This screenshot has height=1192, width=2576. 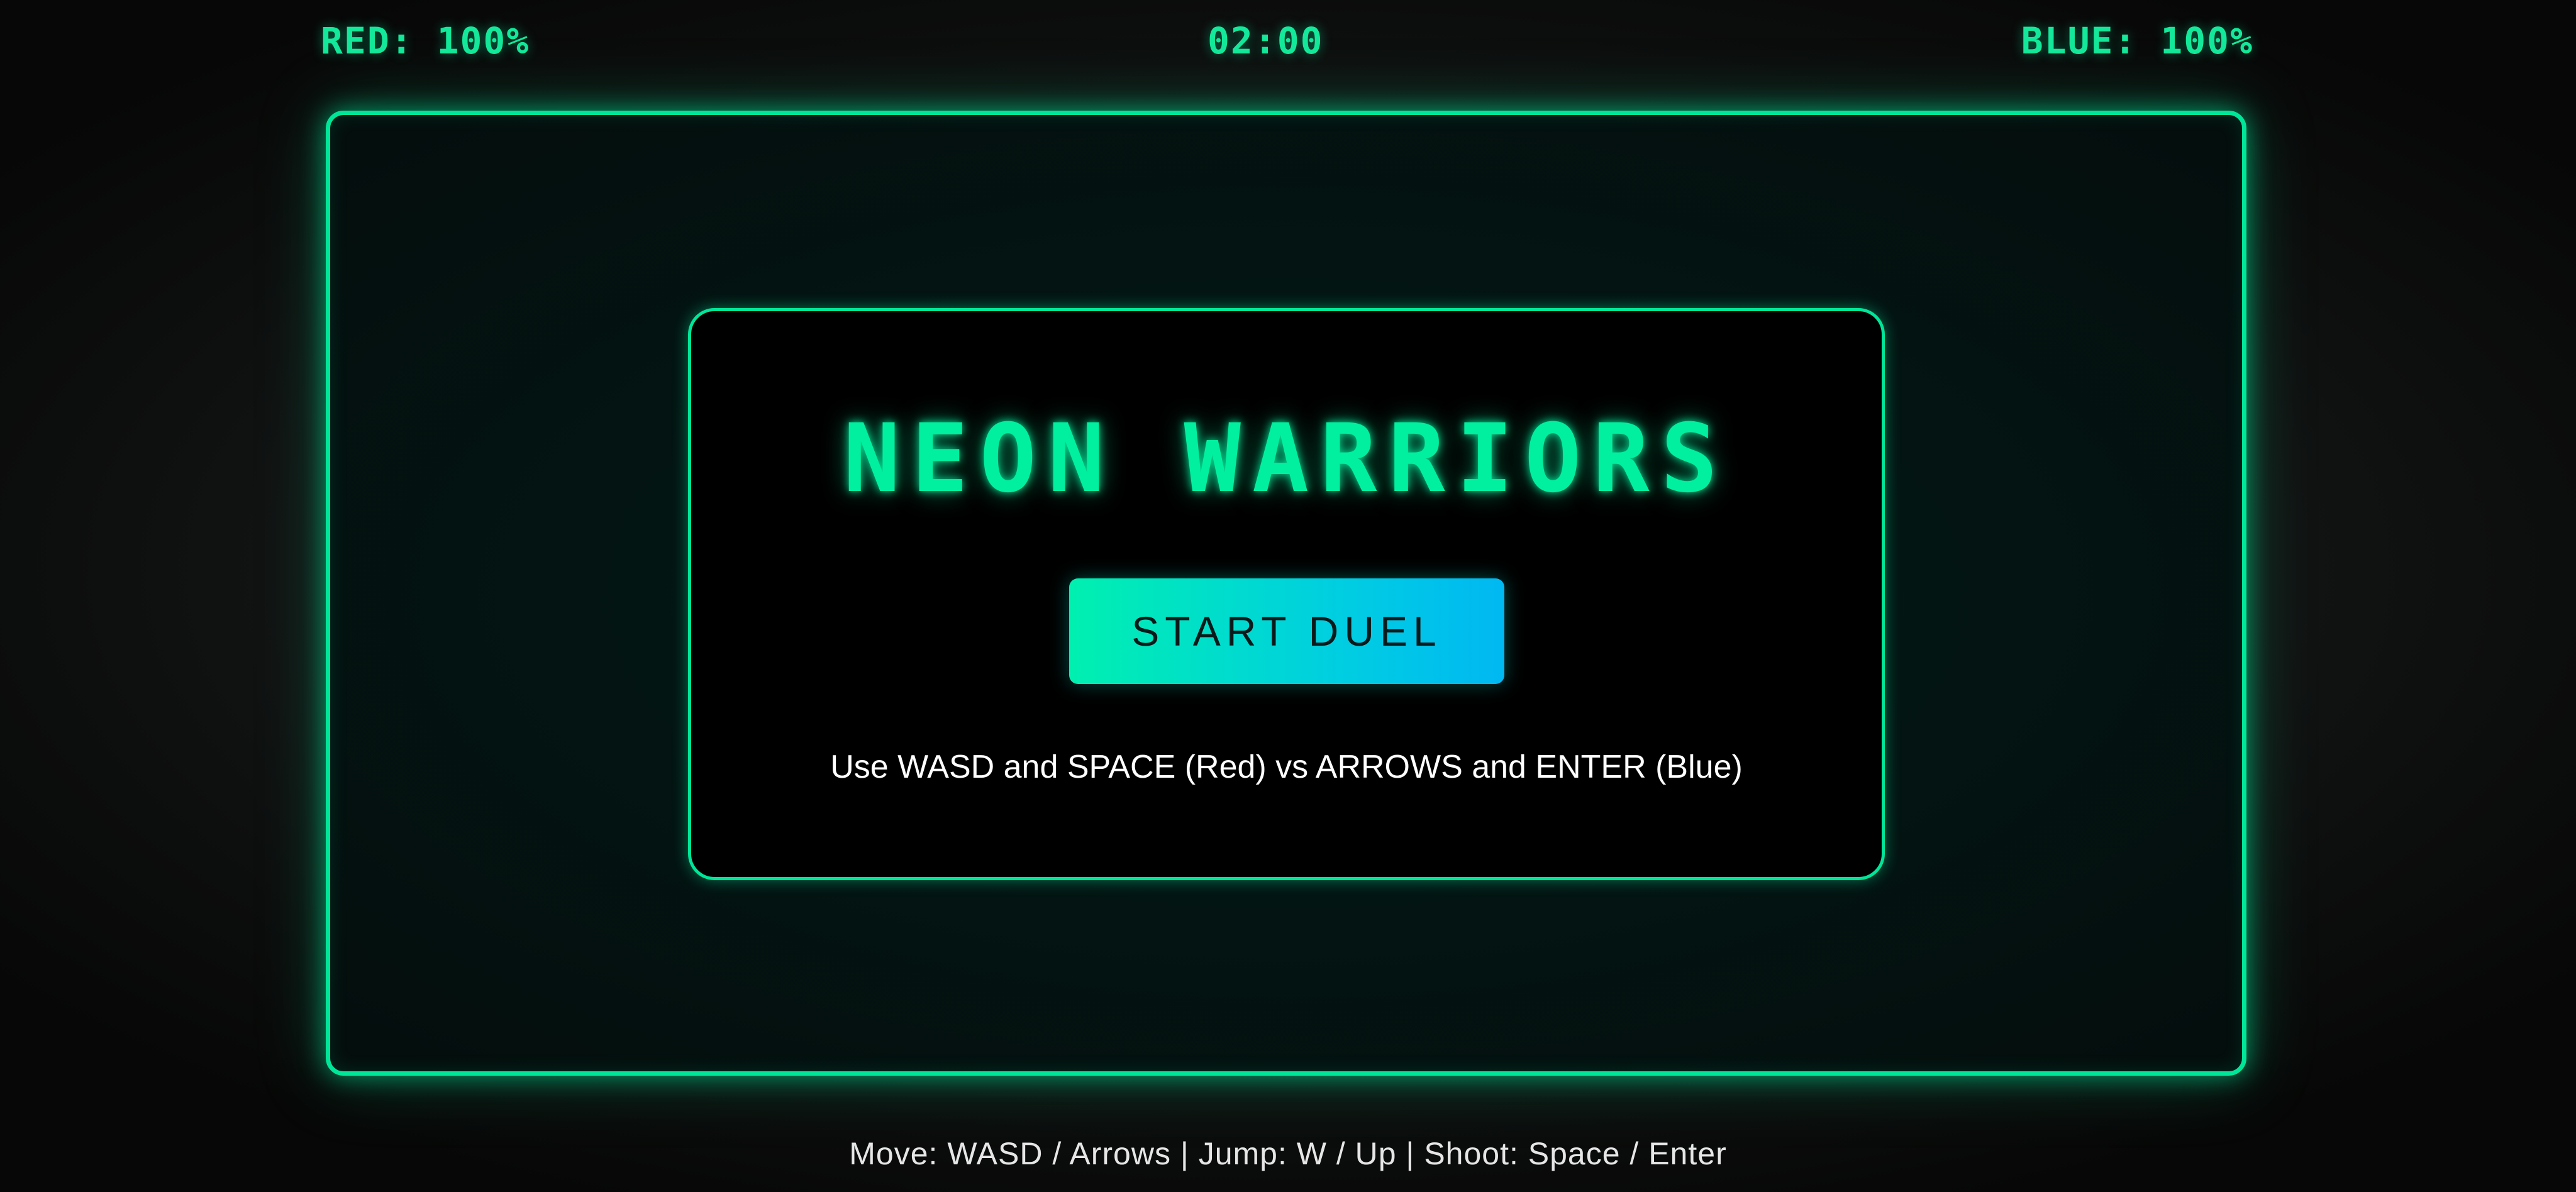 What do you see at coordinates (1266, 40) in the screenshot?
I see `match-timer: 02:00` at bounding box center [1266, 40].